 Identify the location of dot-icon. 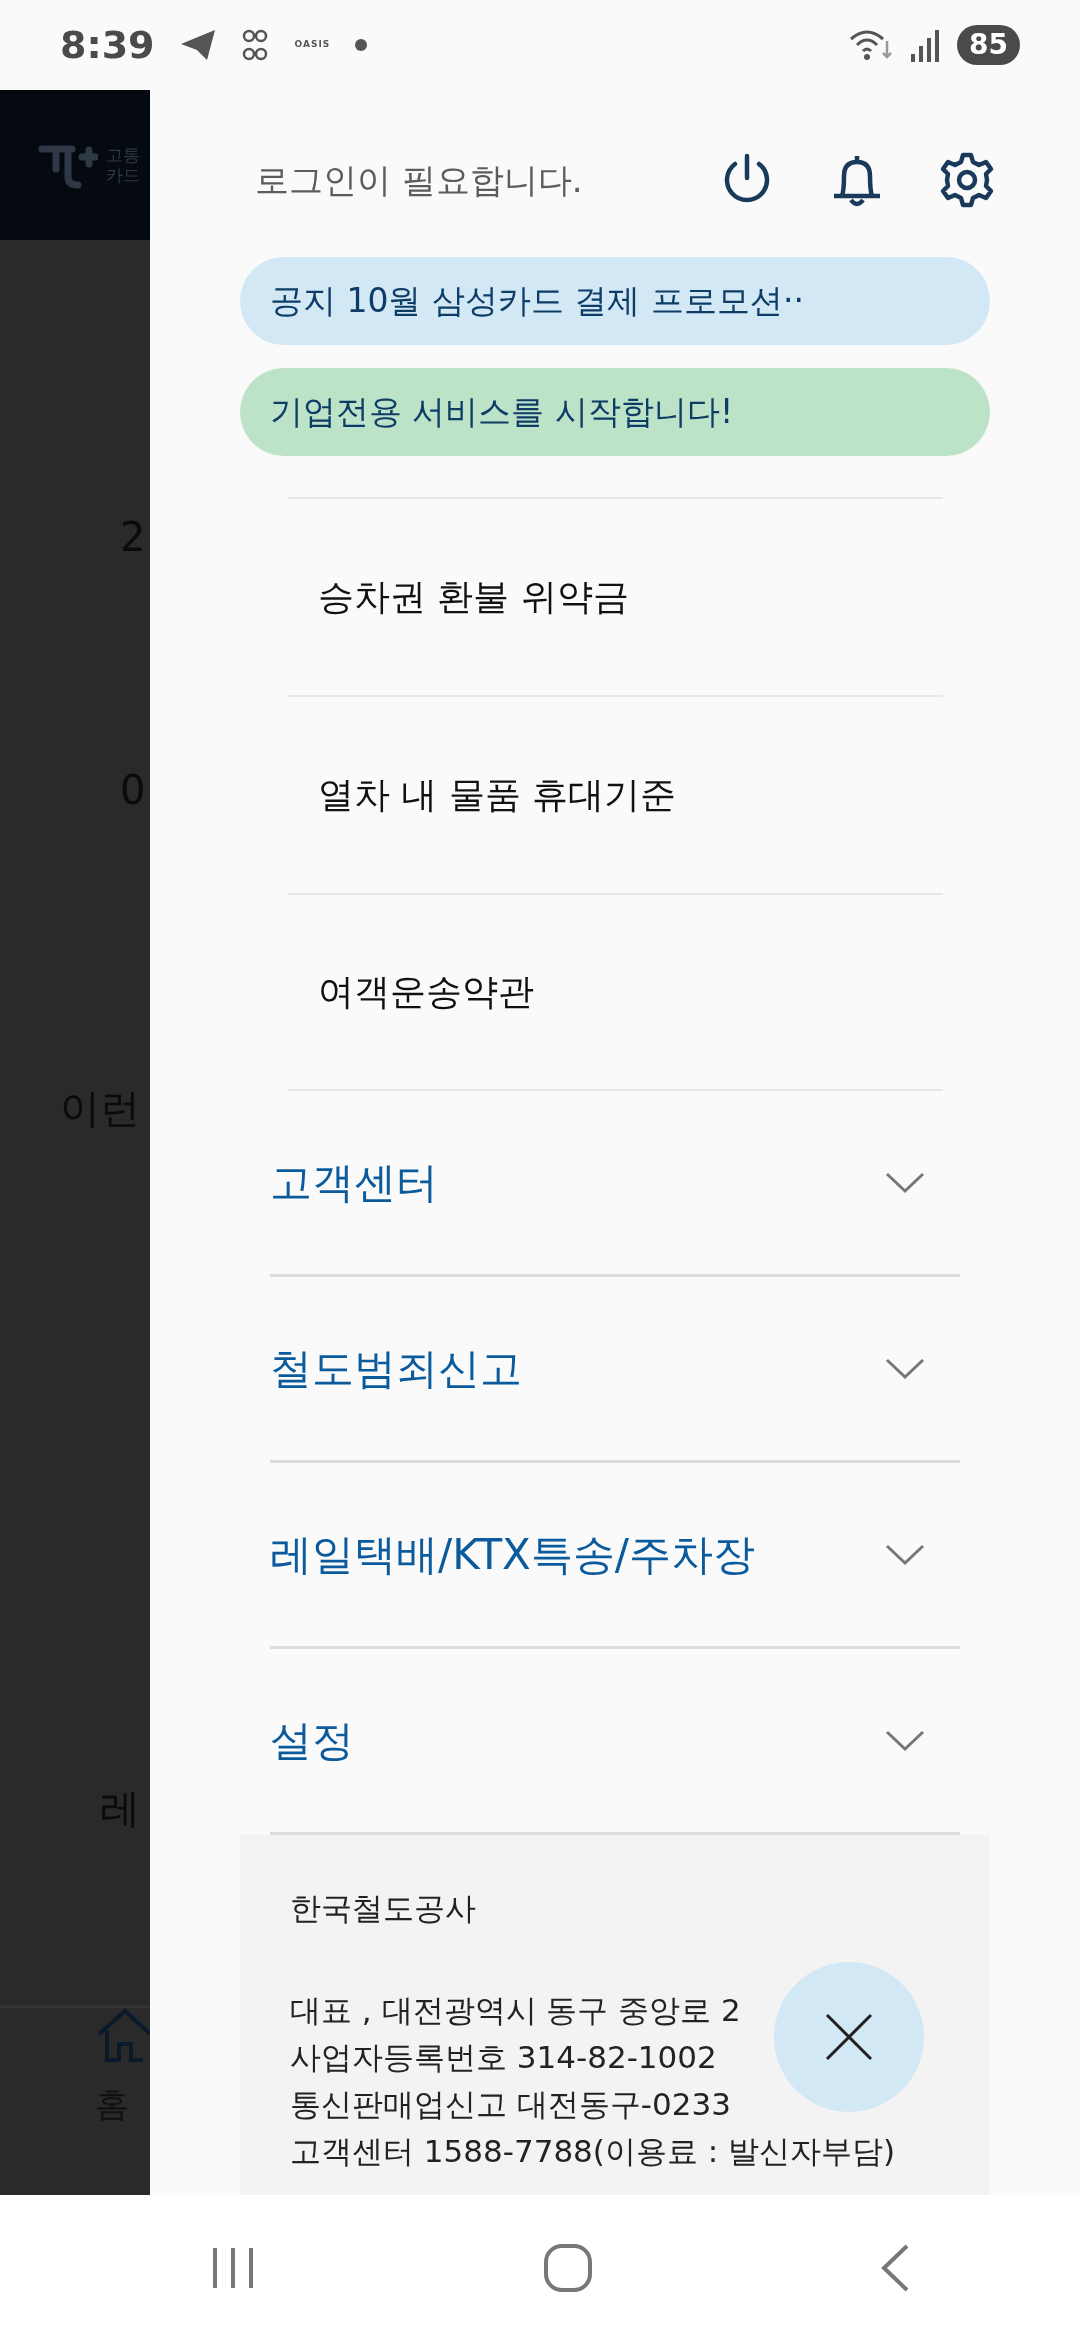
(361, 45).